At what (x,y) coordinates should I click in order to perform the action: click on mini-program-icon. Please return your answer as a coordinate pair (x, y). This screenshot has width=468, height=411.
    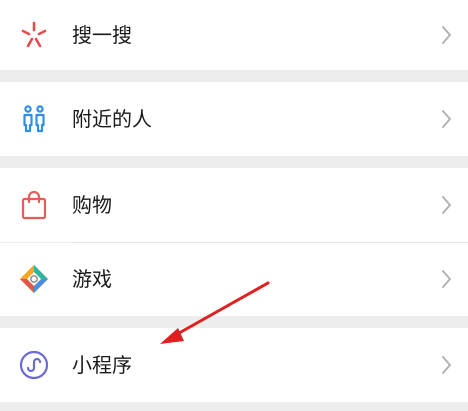
    Looking at the image, I should click on (34, 365).